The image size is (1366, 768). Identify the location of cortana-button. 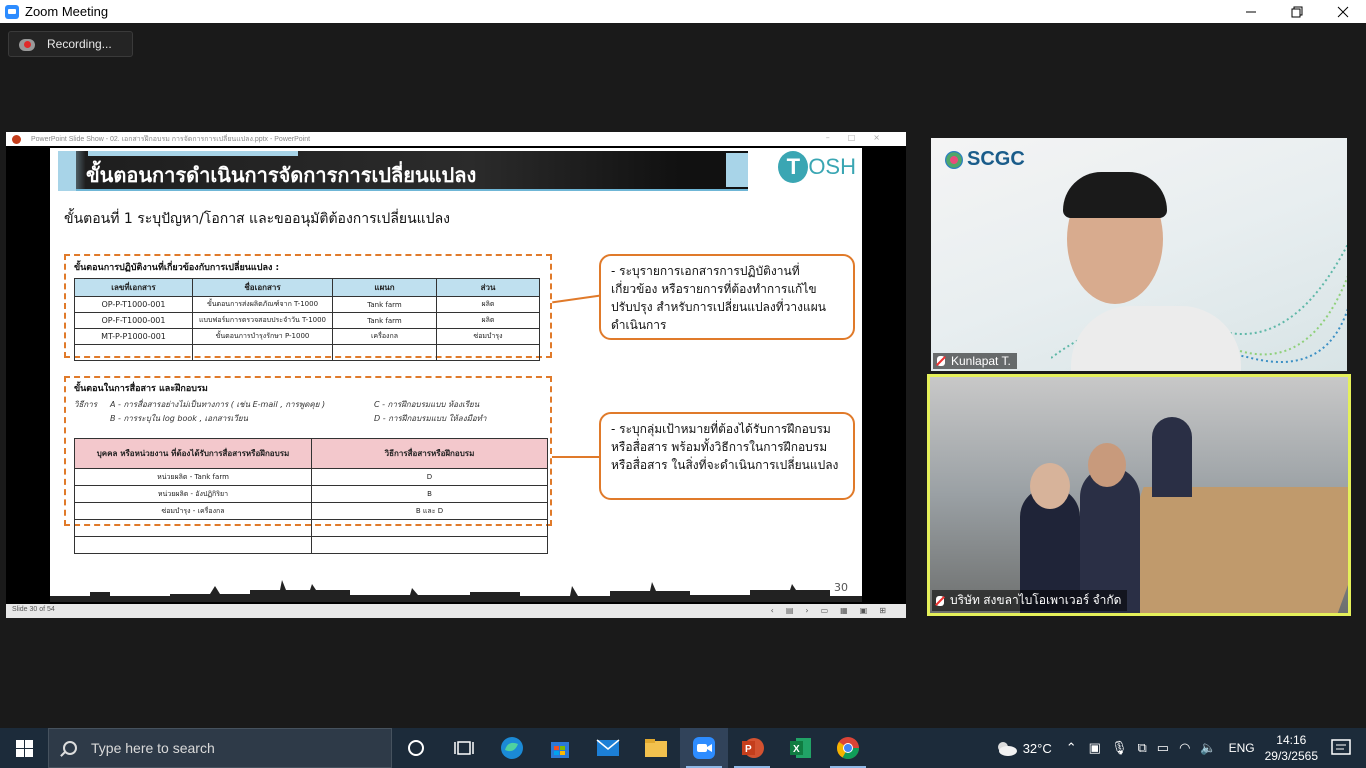
(416, 748).